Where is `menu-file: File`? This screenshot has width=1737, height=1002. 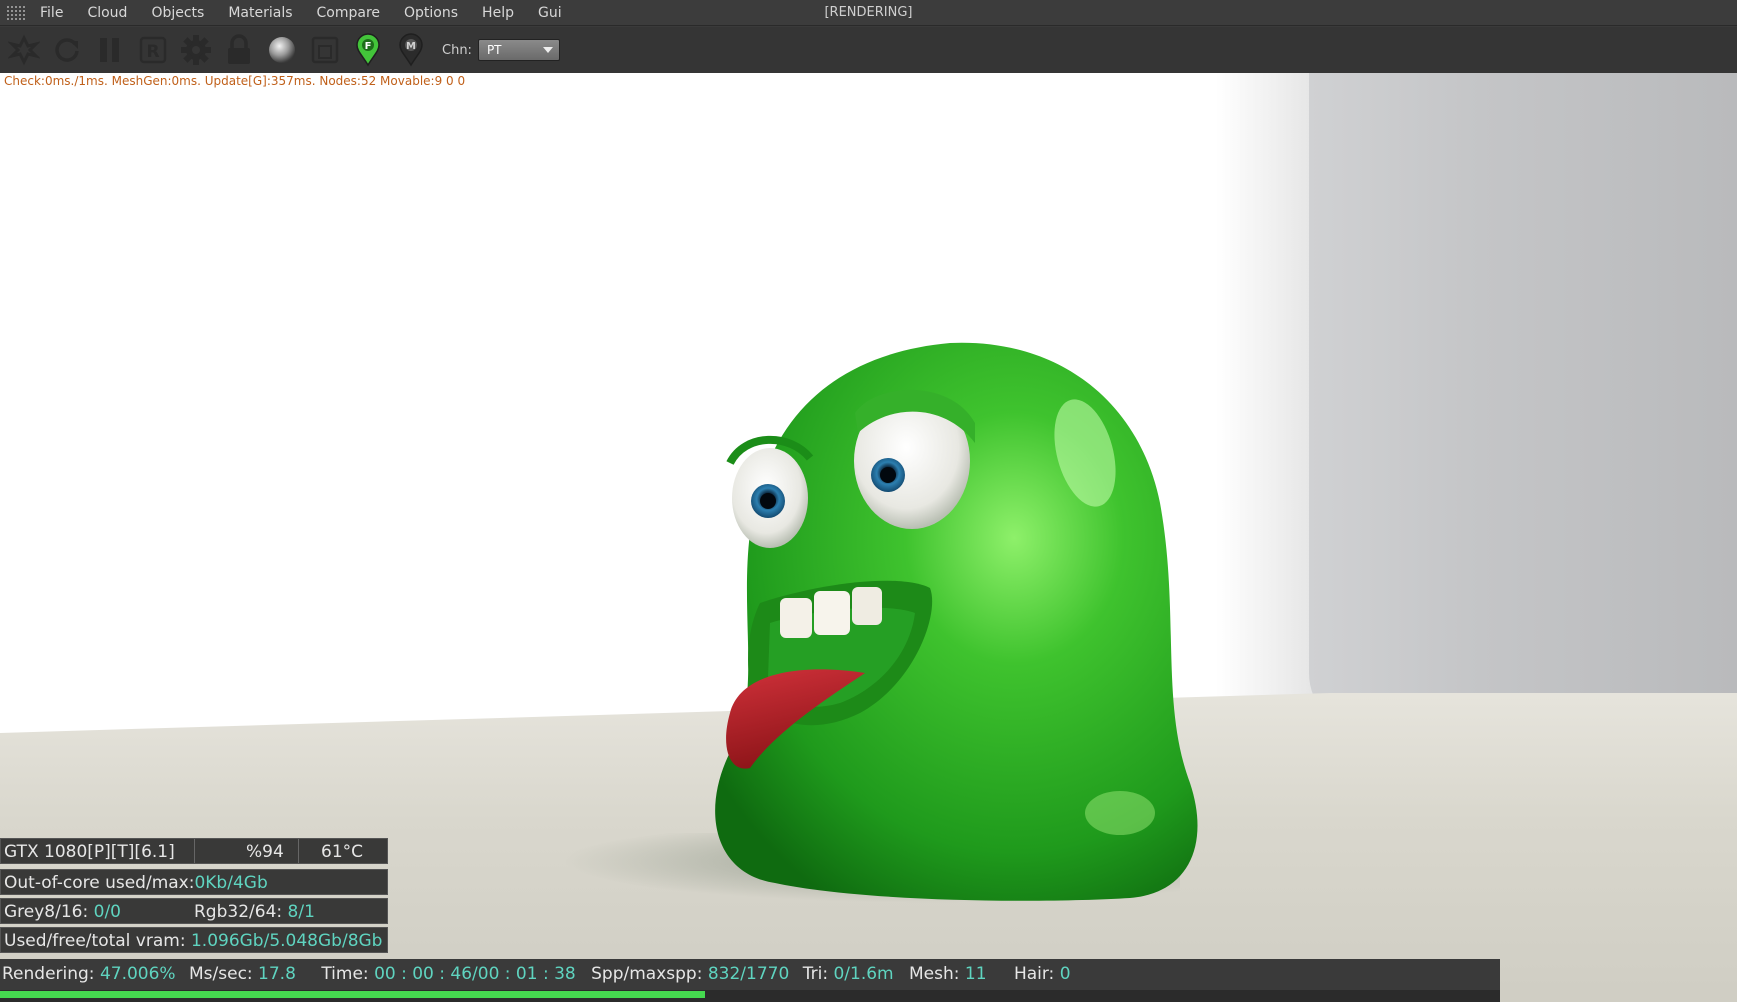 menu-file: File is located at coordinates (55, 13).